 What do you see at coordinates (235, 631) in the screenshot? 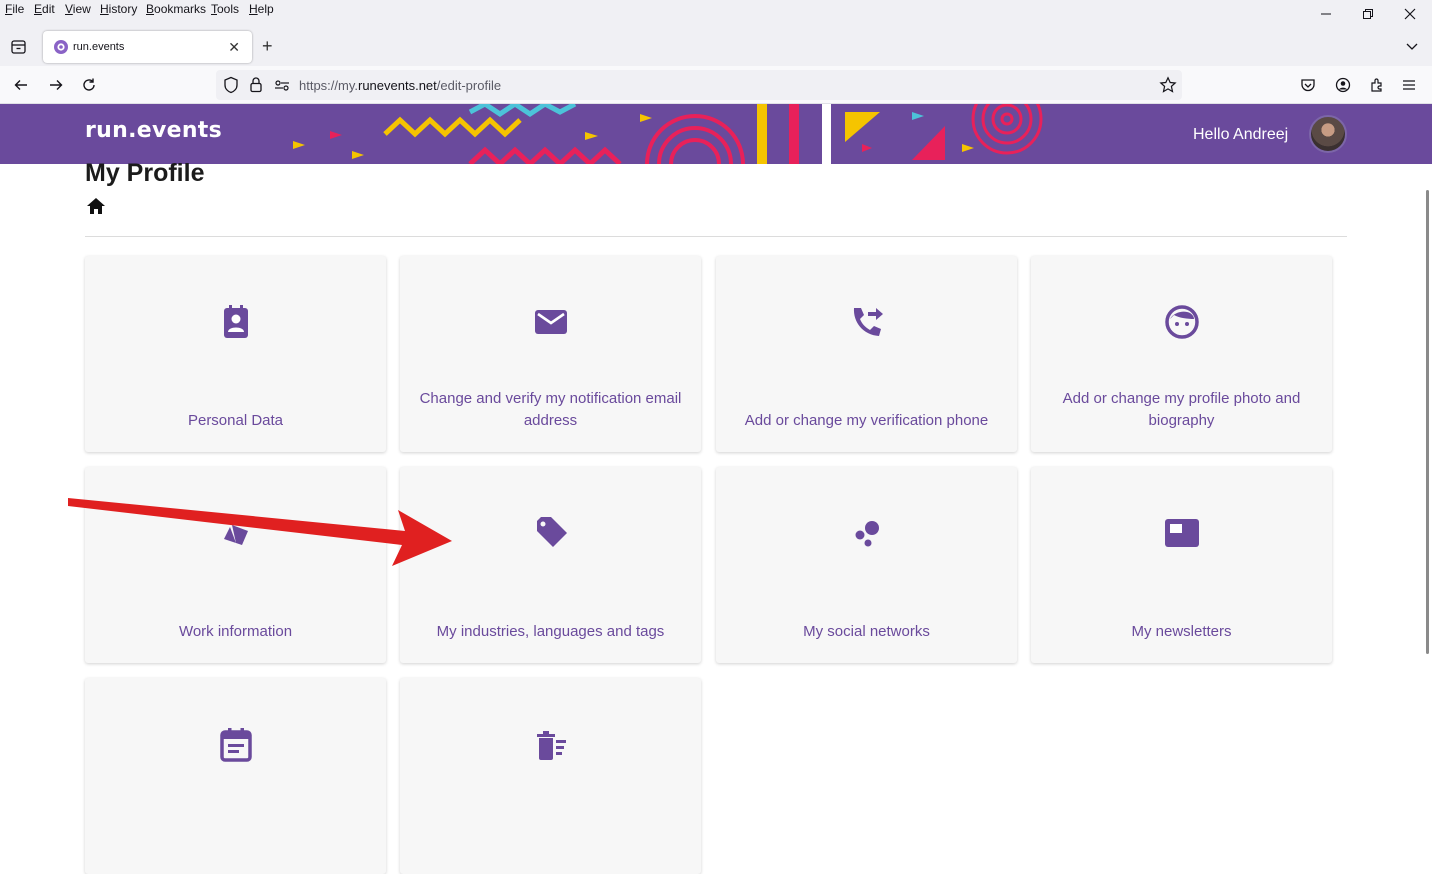
I see `card-label: Work information` at bounding box center [235, 631].